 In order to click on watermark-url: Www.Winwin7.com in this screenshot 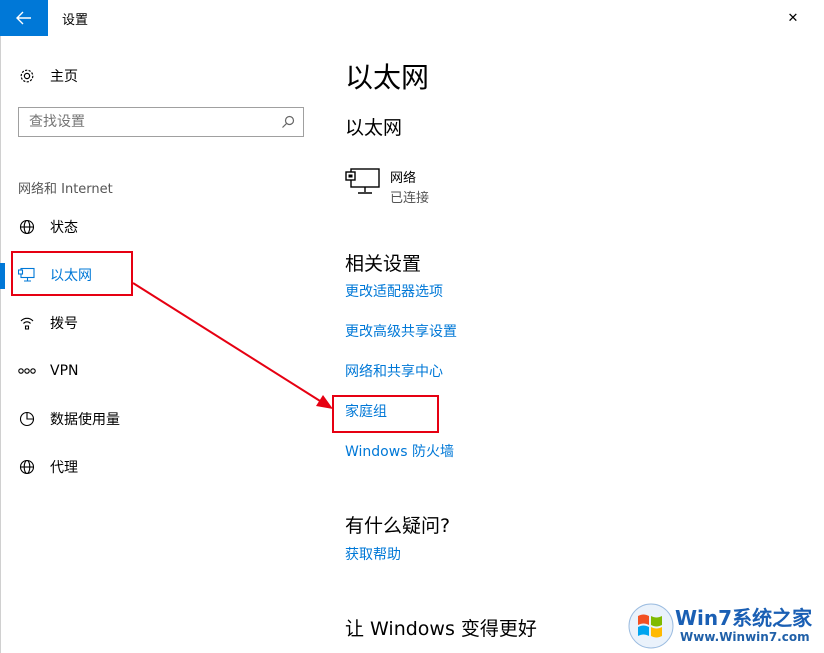, I will do `click(745, 637)`.